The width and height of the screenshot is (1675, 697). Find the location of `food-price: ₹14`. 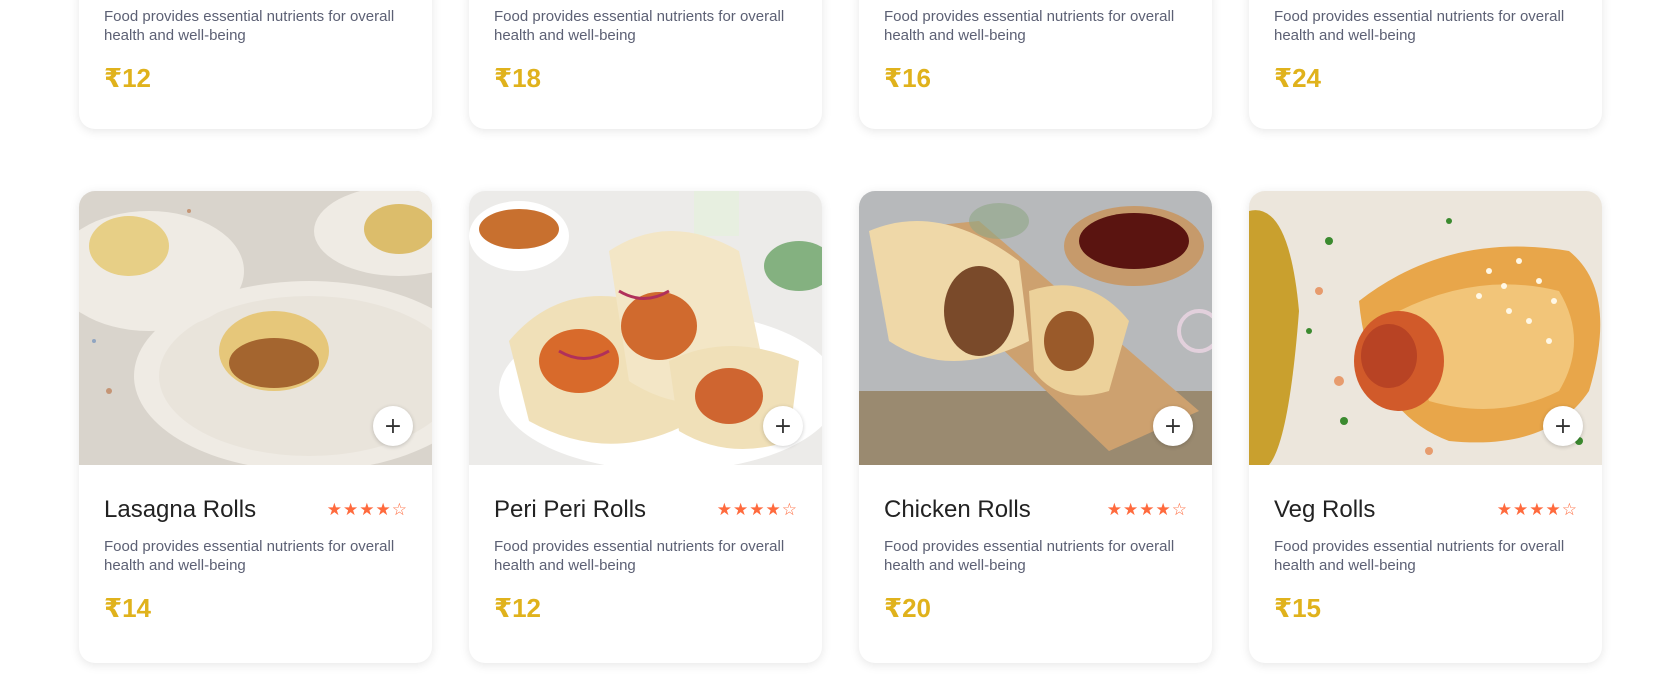

food-price: ₹14 is located at coordinates (128, 608).